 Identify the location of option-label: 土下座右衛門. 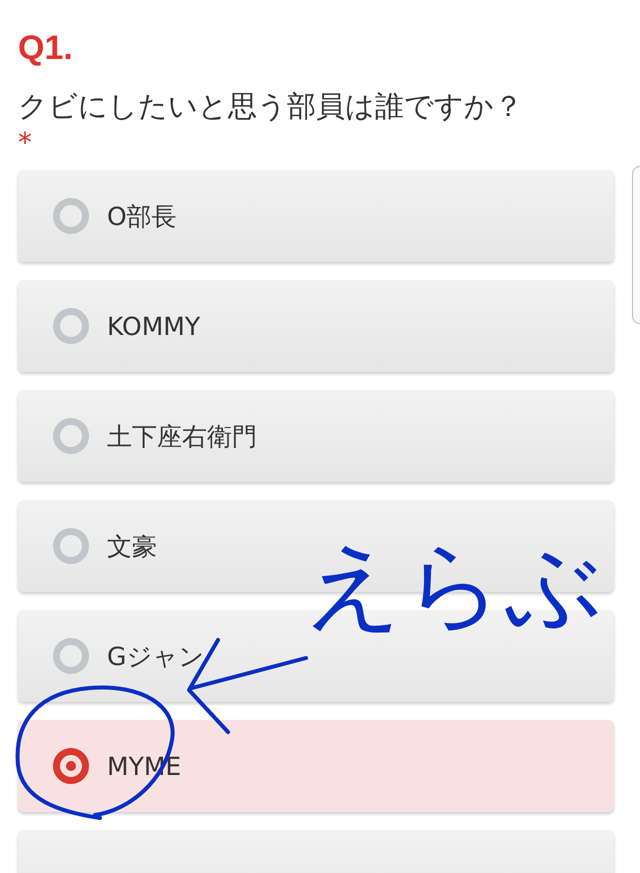
(182, 436).